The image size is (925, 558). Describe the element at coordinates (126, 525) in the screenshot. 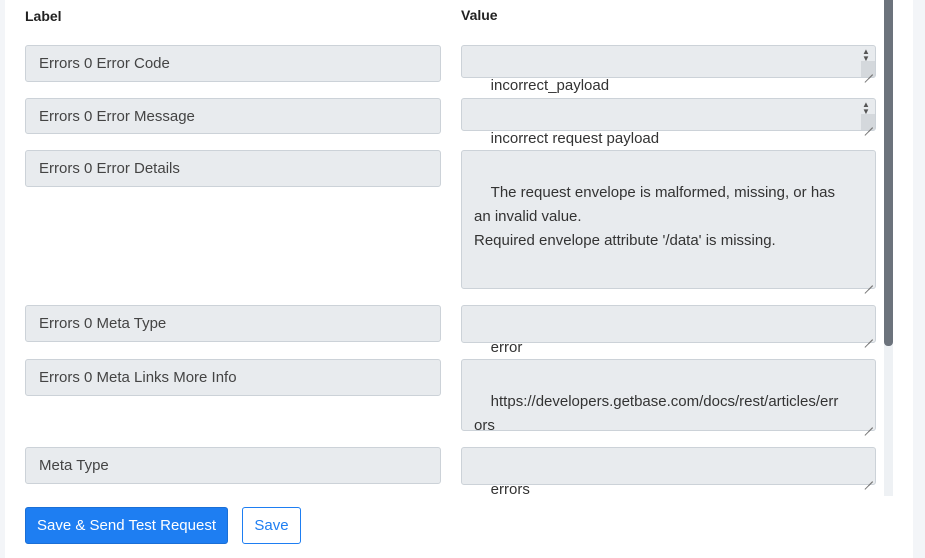

I see `save-and-send-test-request-button: Save & Send Test Request` at that location.